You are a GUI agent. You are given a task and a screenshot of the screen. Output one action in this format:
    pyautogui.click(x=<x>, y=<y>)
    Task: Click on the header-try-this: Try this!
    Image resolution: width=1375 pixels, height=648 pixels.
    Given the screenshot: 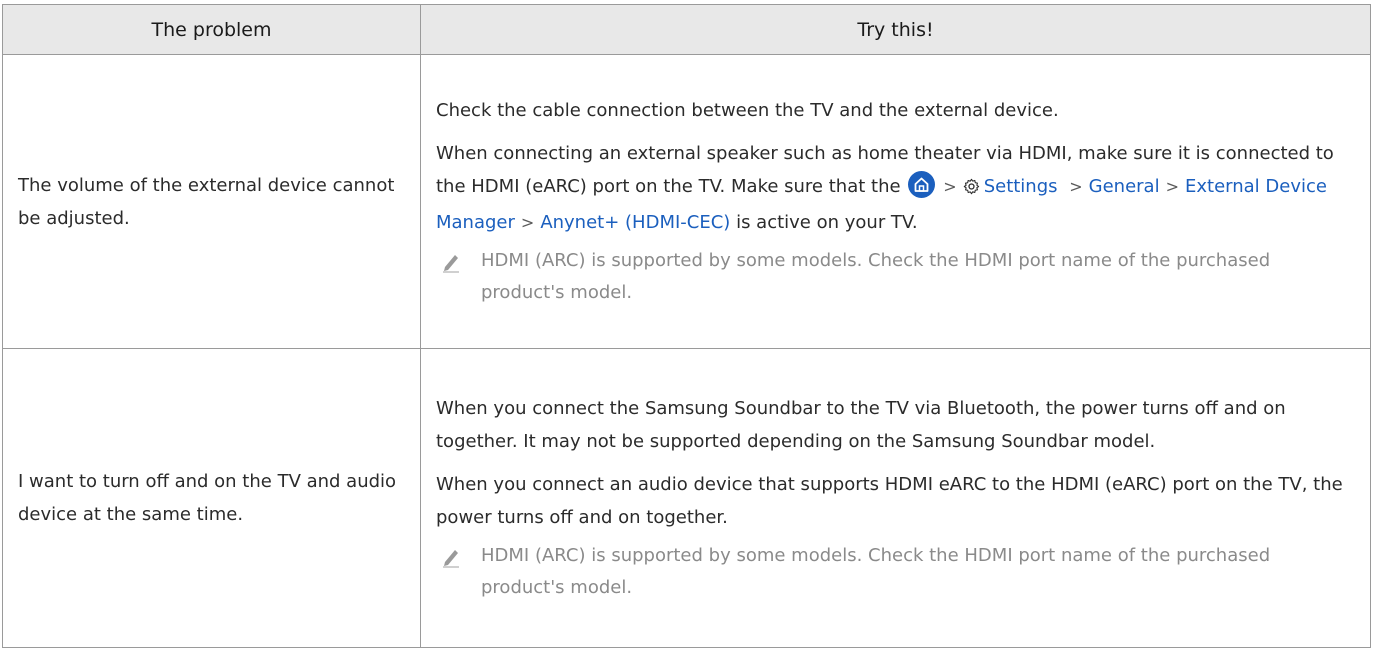 What is the action you would take?
    pyautogui.click(x=895, y=29)
    